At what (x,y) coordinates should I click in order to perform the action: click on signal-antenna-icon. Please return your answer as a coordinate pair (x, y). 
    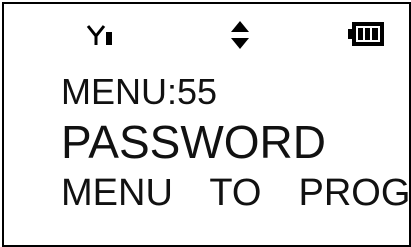
    Looking at the image, I should click on (99, 35).